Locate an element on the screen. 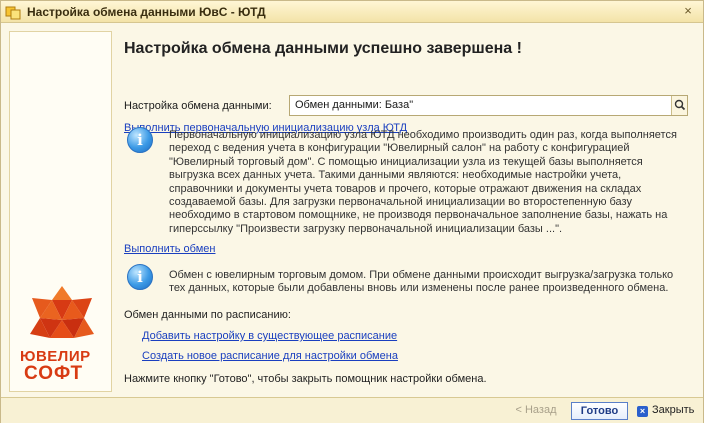  done-button: Готово is located at coordinates (599, 411).